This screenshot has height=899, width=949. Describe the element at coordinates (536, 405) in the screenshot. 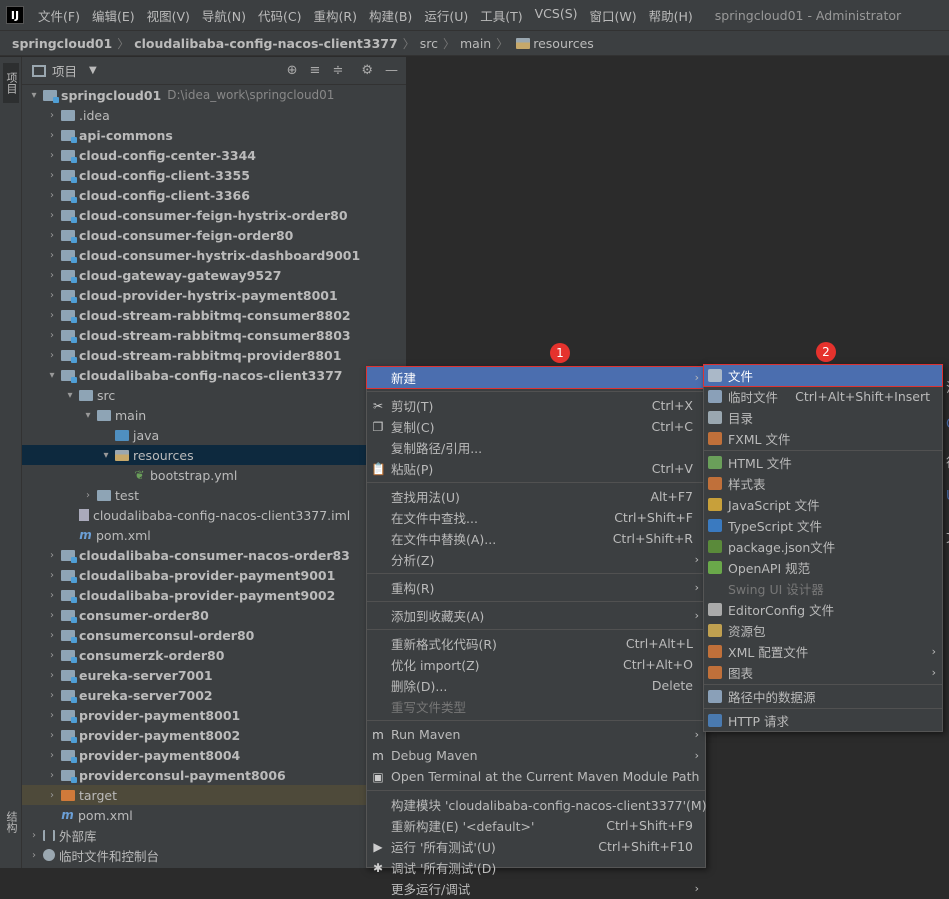

I see `context-menu-item: ✂ 剪切(T) Ctrl+X` at that location.